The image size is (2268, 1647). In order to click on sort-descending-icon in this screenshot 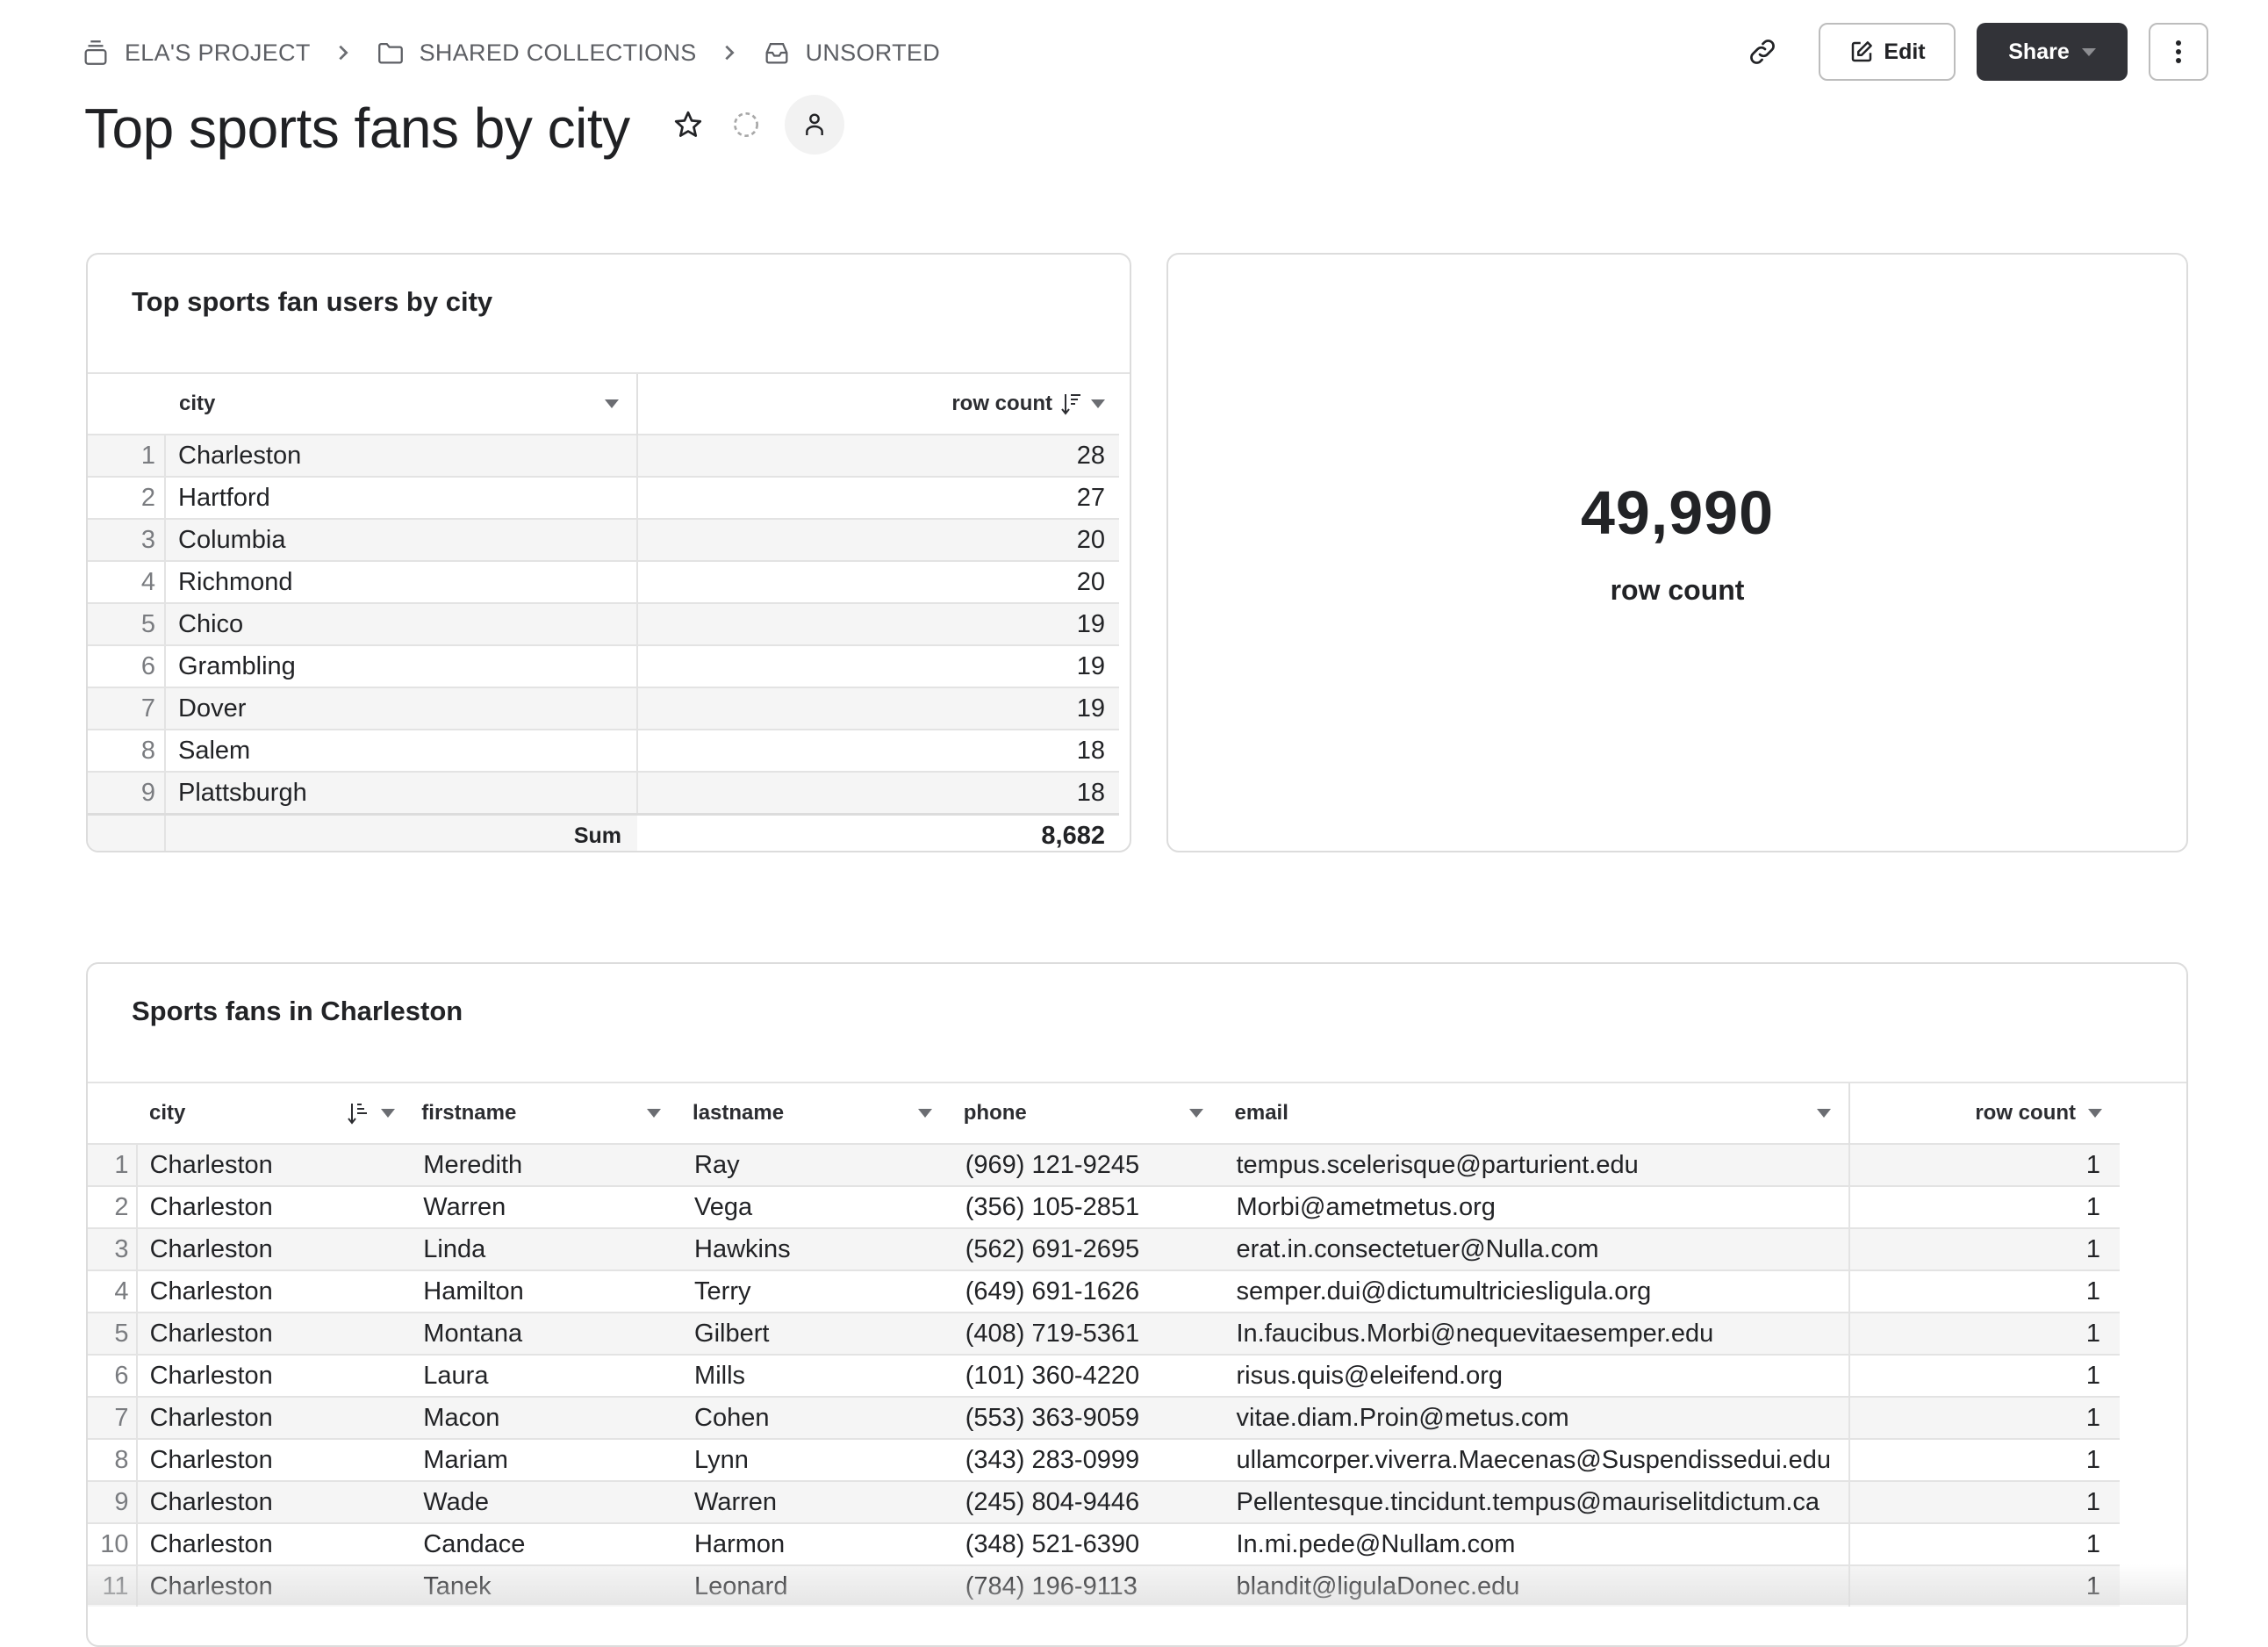, I will do `click(1071, 403)`.